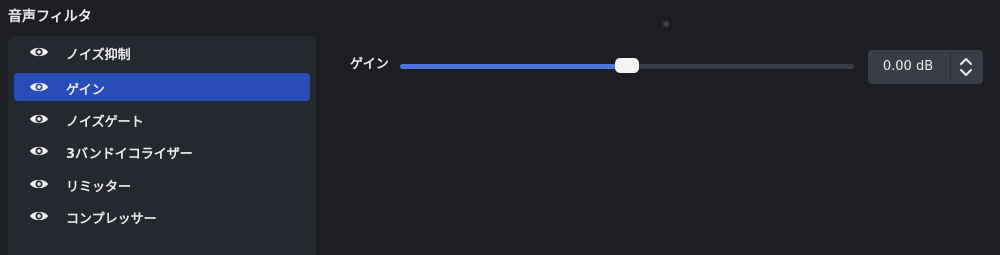 The height and width of the screenshot is (255, 1000). What do you see at coordinates (666, 24) in the screenshot?
I see `drag-handle-dot` at bounding box center [666, 24].